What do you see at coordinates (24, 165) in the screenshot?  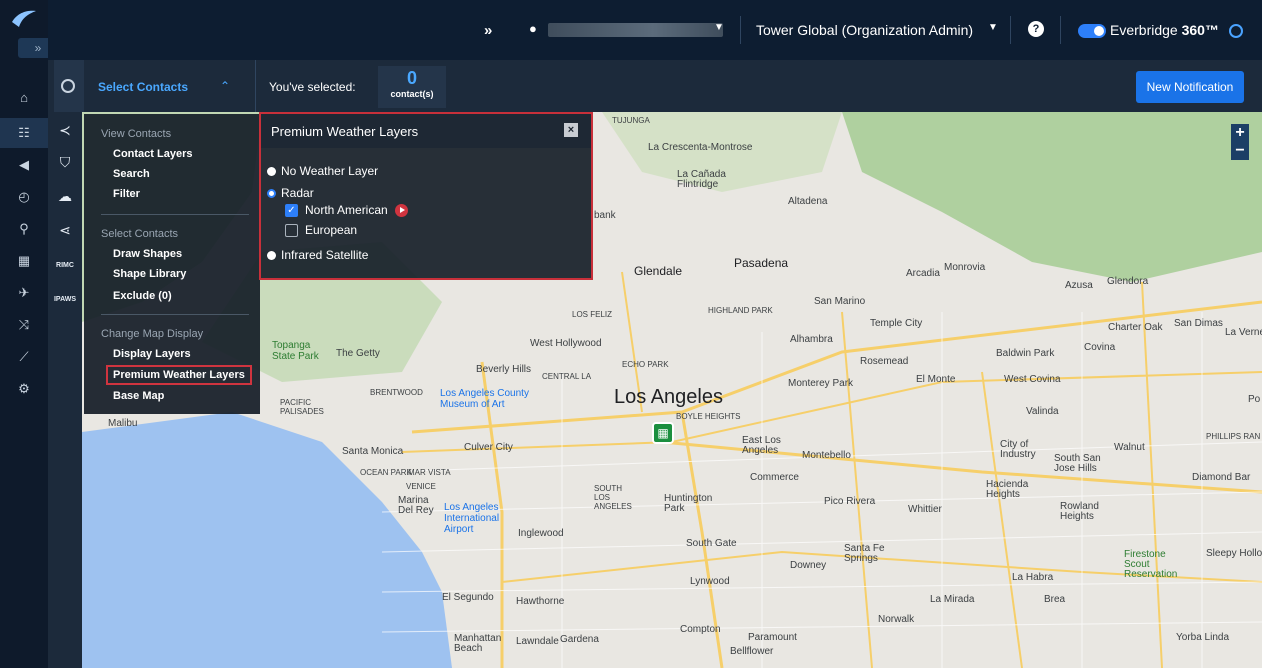 I see `megaphone-icon: ◀` at bounding box center [24, 165].